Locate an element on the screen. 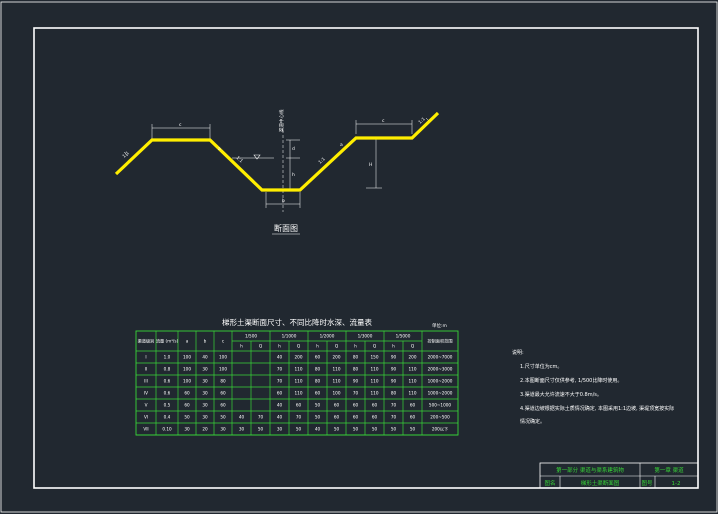 This screenshot has width=718, height=514. table-cell: IV is located at coordinates (146, 393).